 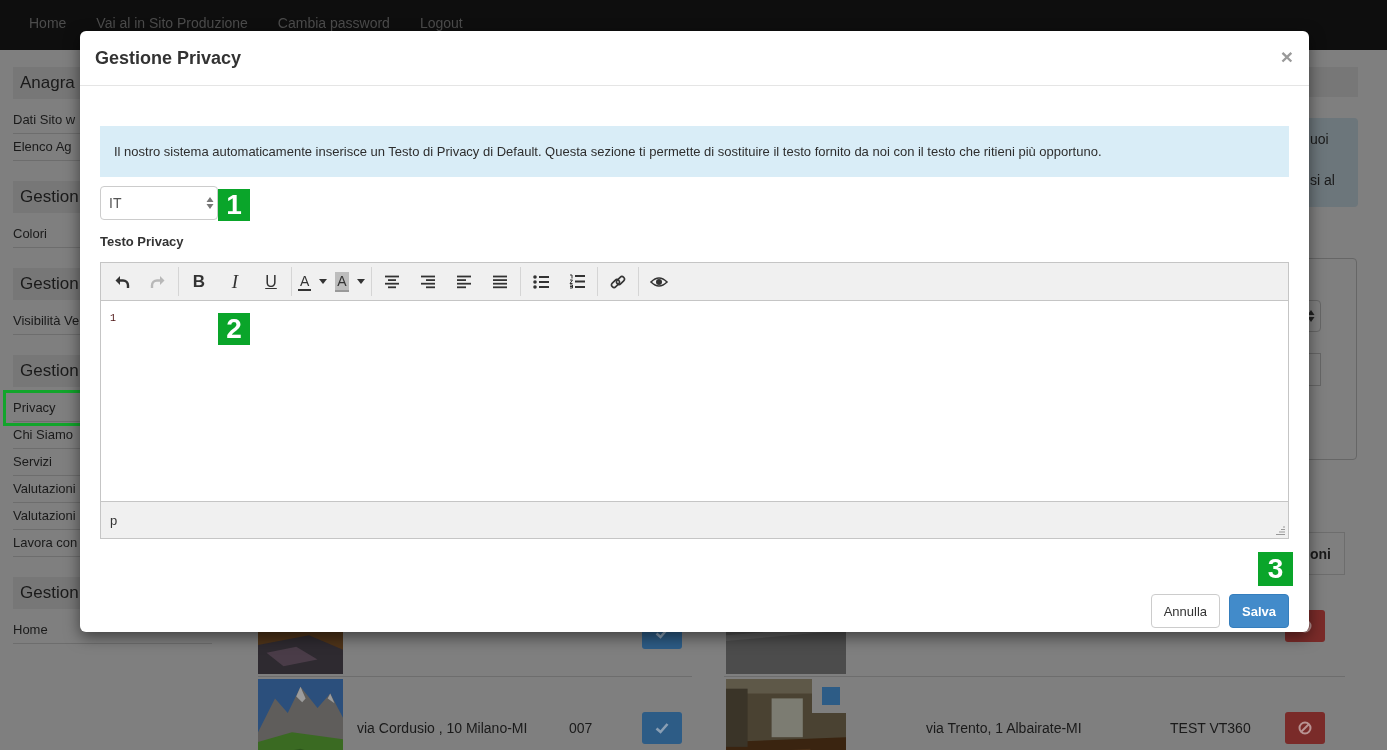 What do you see at coordinates (159, 203) in the screenshot?
I see `language-select: IT` at bounding box center [159, 203].